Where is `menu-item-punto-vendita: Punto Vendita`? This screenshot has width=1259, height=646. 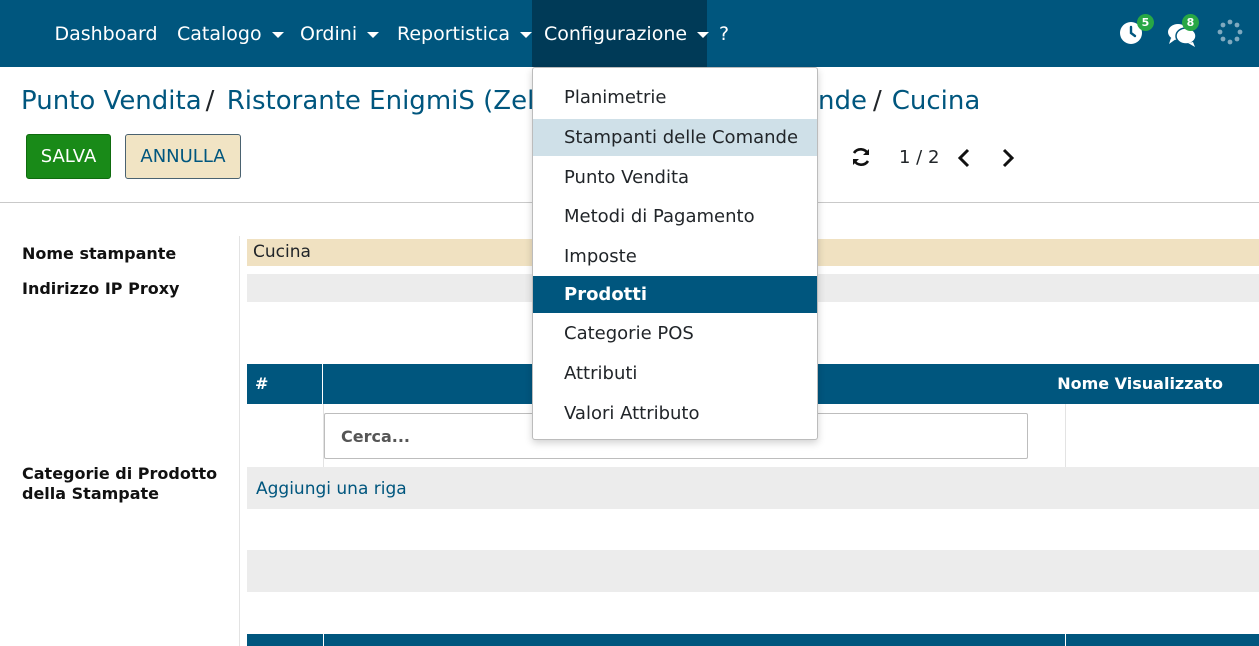 menu-item-punto-vendita: Punto Vendita is located at coordinates (675, 177).